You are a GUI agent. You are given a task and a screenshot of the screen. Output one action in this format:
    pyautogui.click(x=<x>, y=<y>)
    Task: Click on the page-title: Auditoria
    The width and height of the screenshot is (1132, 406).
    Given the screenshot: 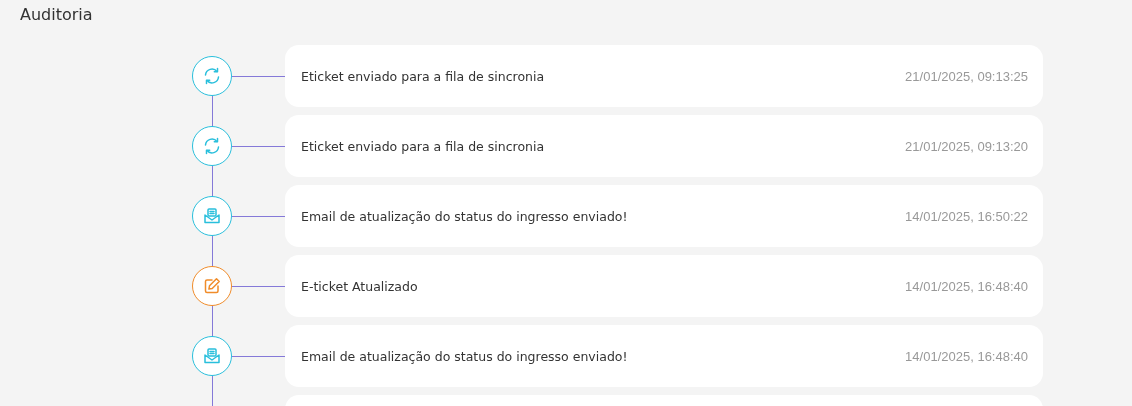 What is the action you would take?
    pyautogui.click(x=56, y=15)
    